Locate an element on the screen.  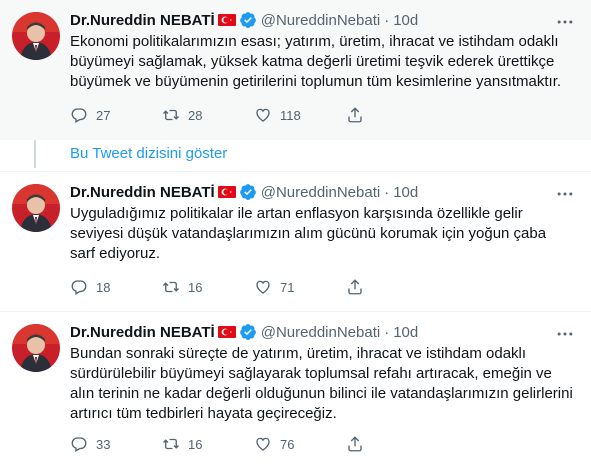
thread-connector-line is located at coordinates (35, 154).